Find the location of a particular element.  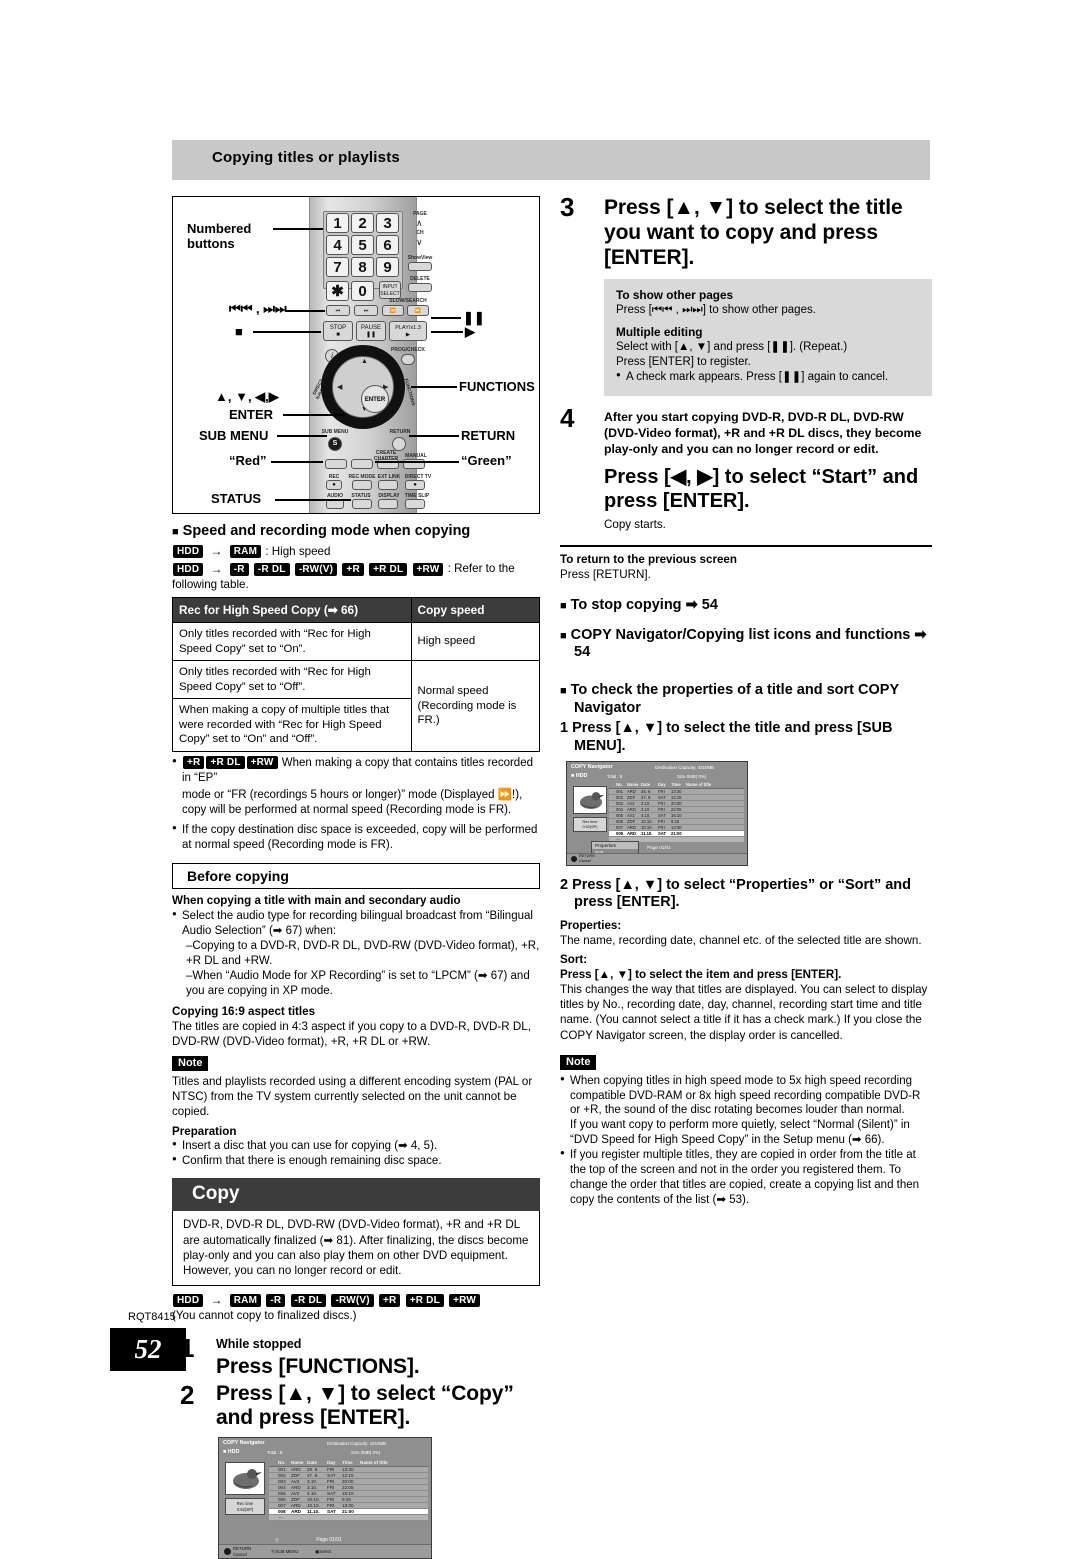

submenu-item-properties: Properties is located at coordinates (615, 845).